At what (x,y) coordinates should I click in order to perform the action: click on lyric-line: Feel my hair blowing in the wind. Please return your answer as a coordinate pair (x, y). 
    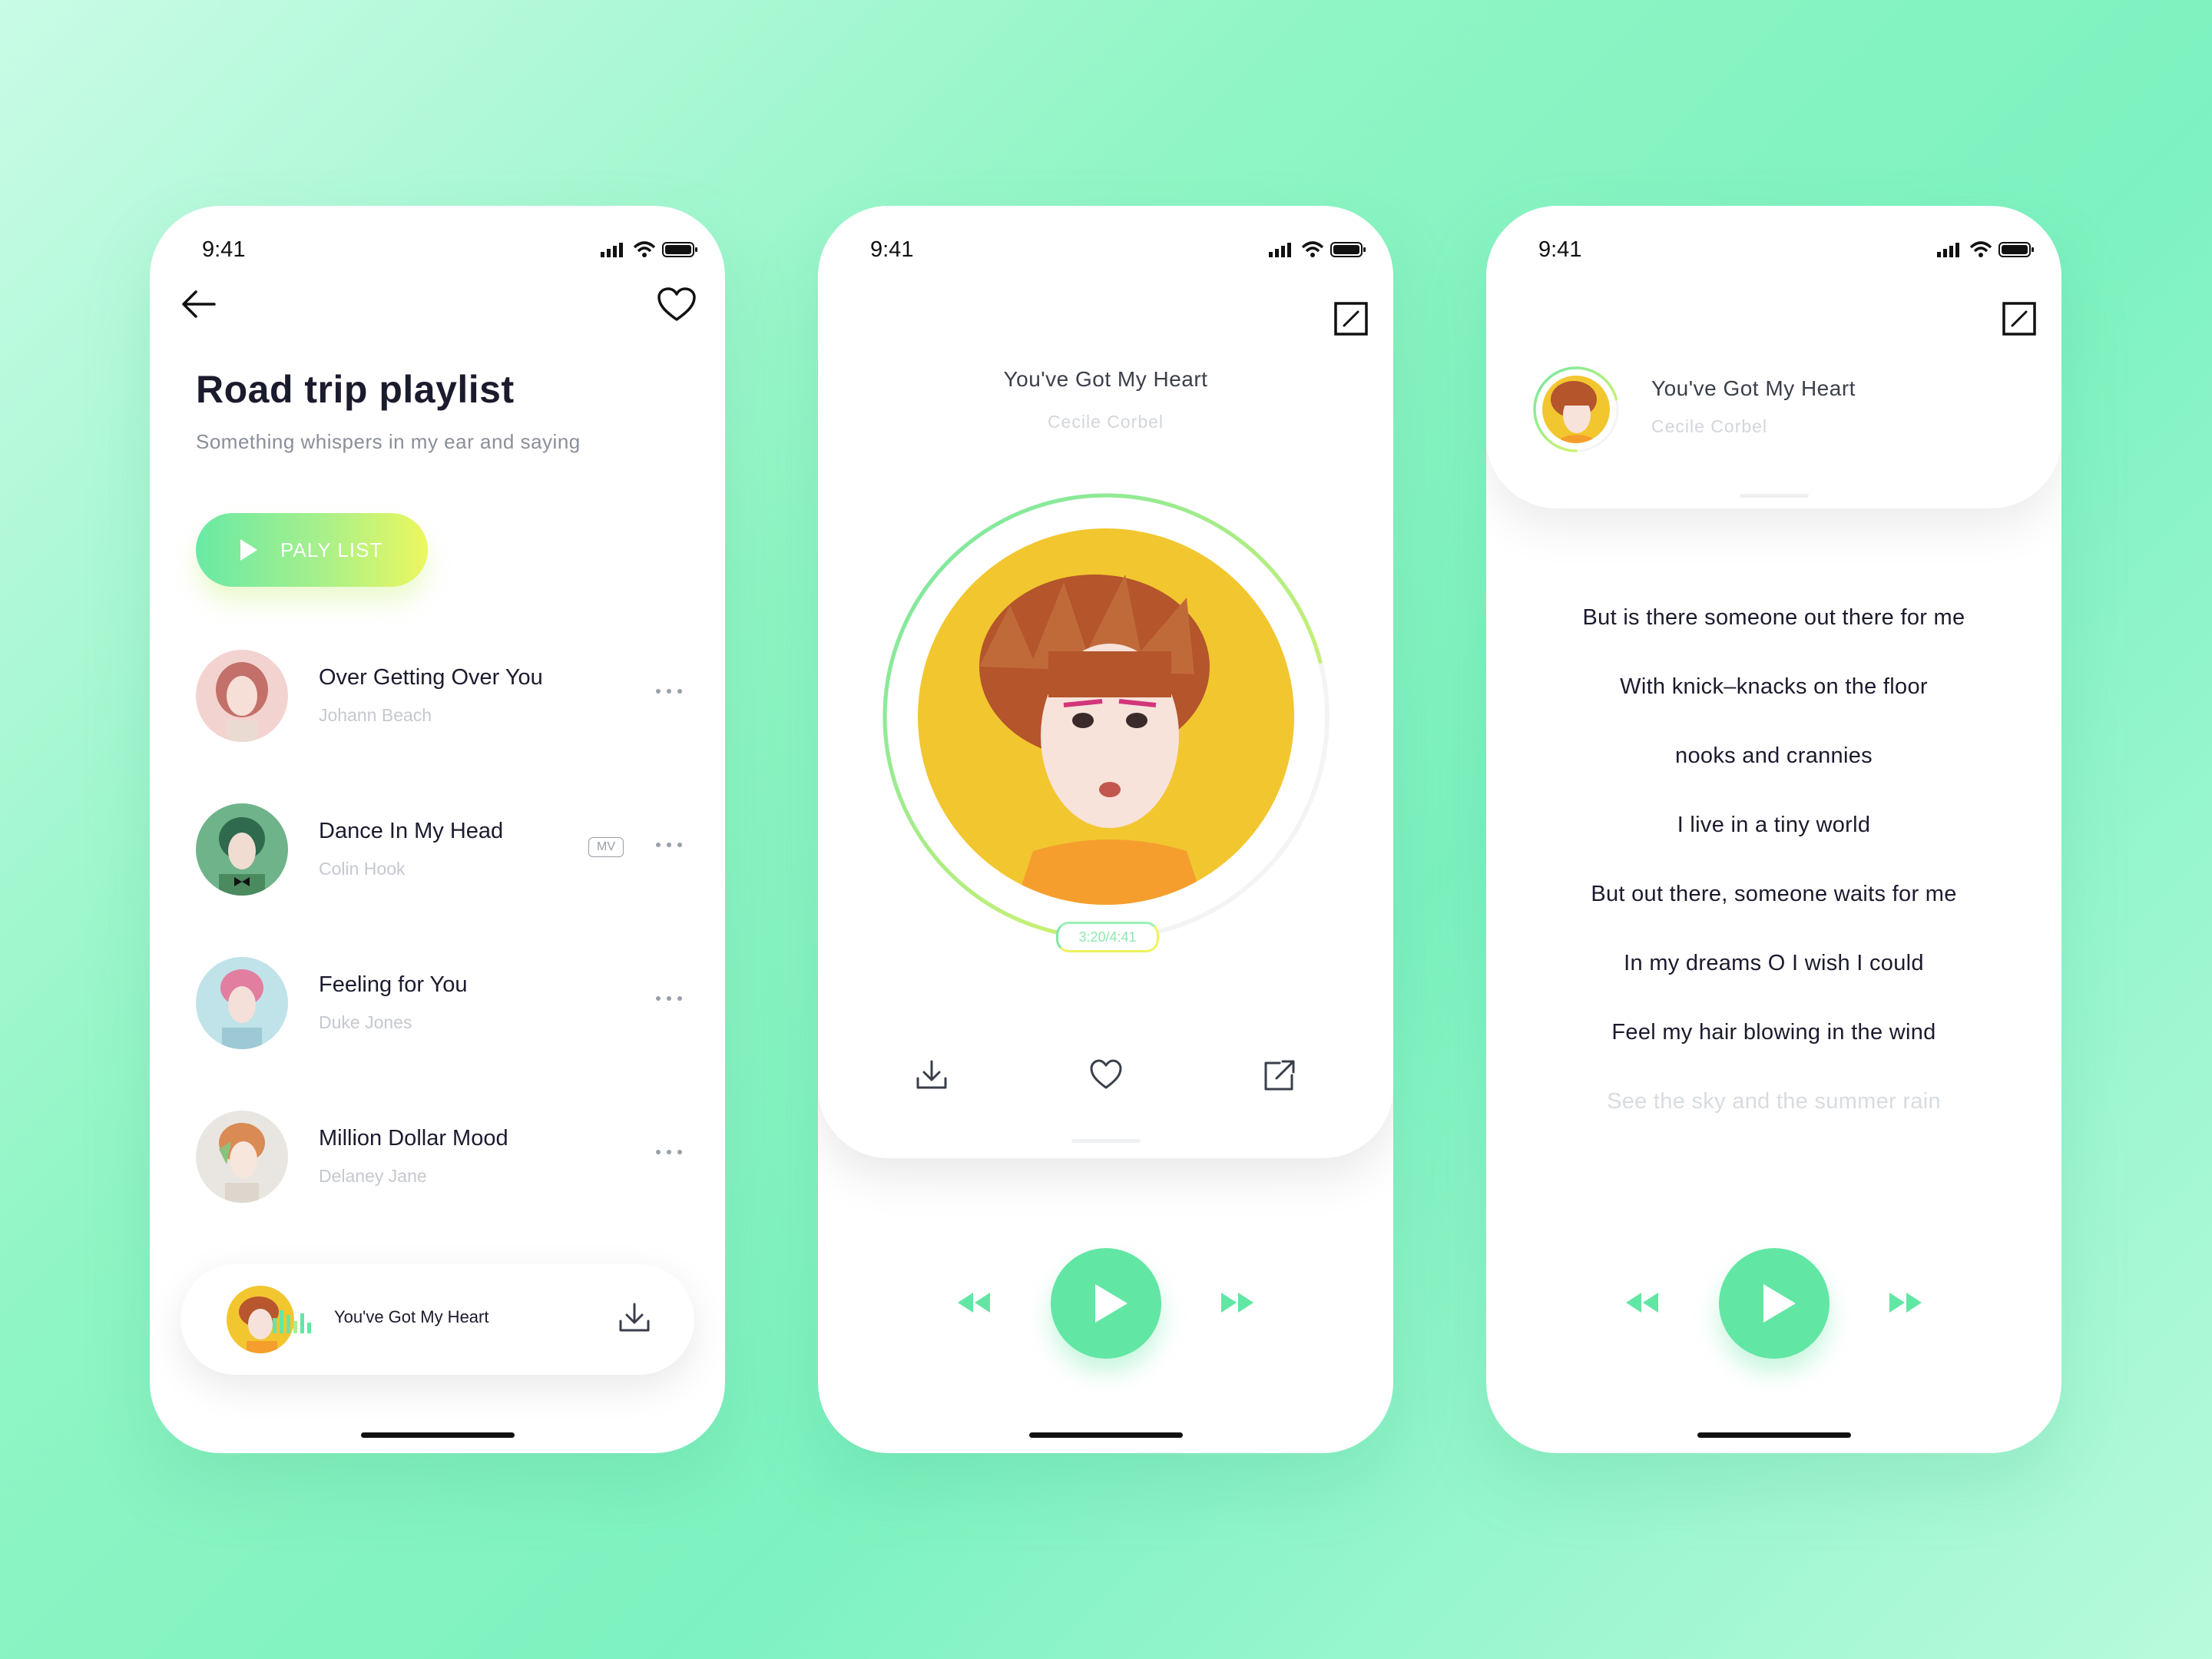
    Looking at the image, I should click on (1773, 1033).